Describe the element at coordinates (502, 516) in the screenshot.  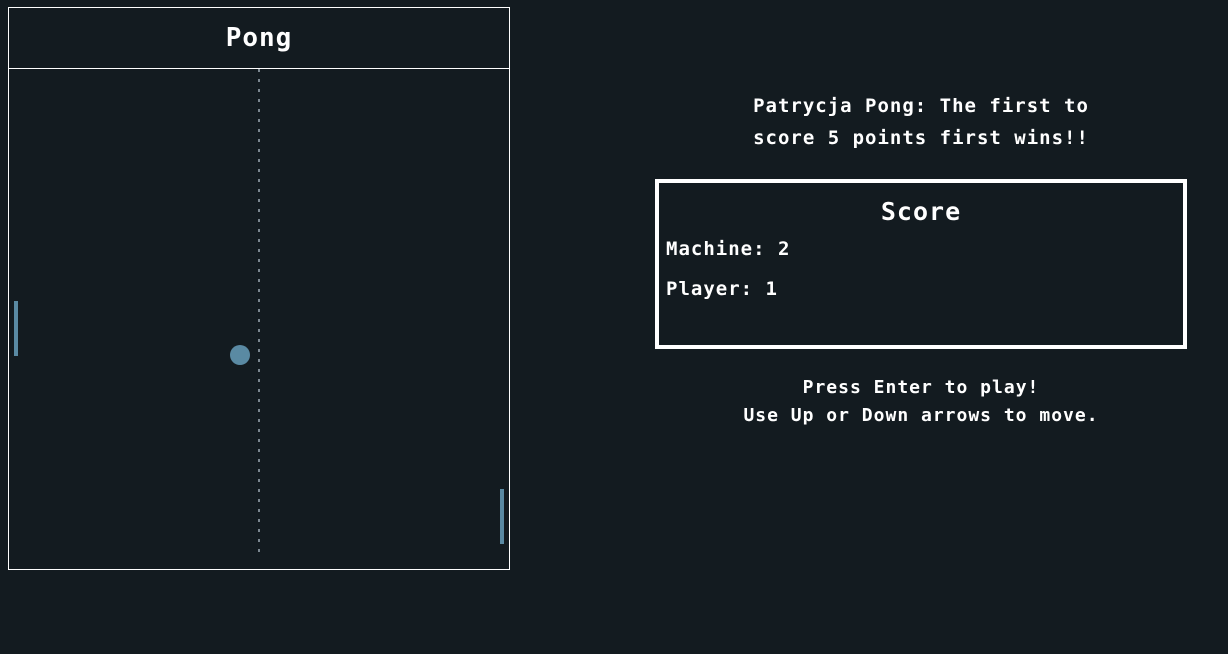
I see `right-paddle` at that location.